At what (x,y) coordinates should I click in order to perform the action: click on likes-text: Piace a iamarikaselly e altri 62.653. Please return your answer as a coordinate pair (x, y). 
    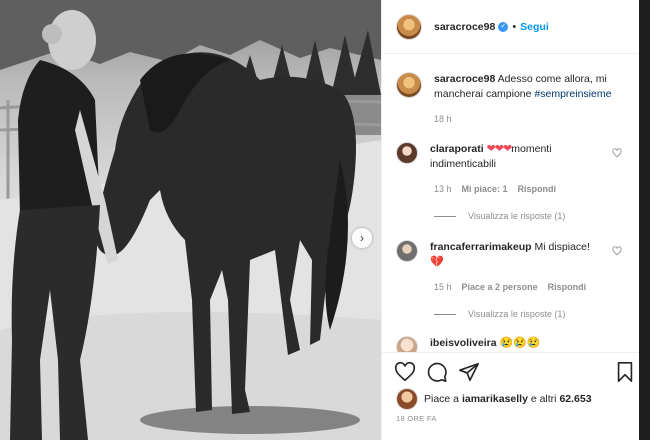
    Looking at the image, I should click on (508, 399).